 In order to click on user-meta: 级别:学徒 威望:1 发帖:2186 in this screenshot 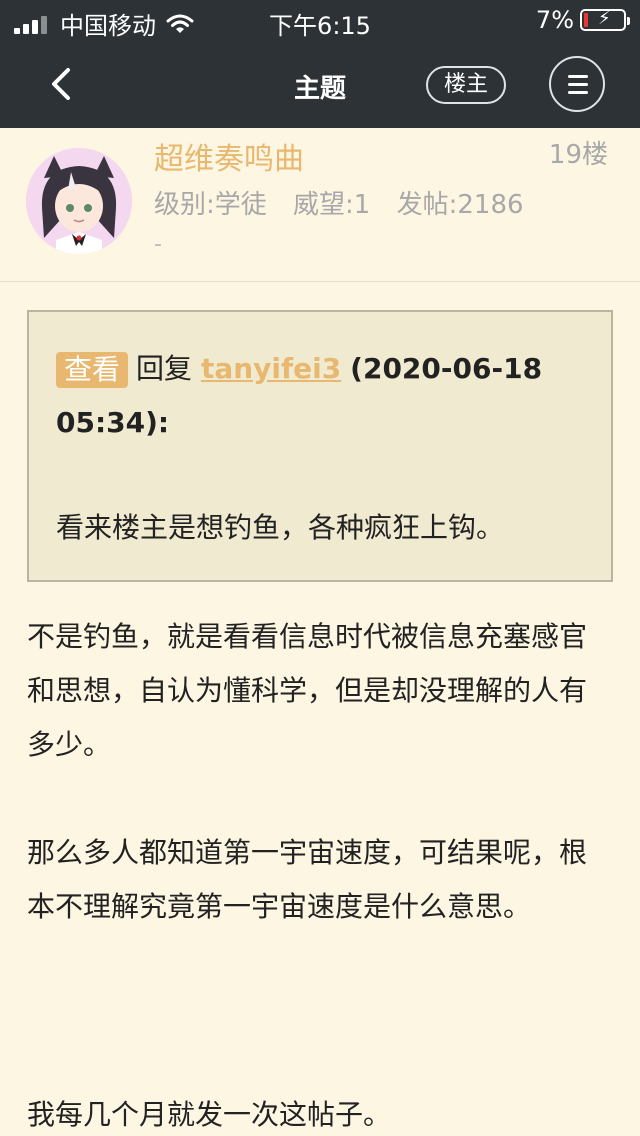, I will do `click(348, 202)`.